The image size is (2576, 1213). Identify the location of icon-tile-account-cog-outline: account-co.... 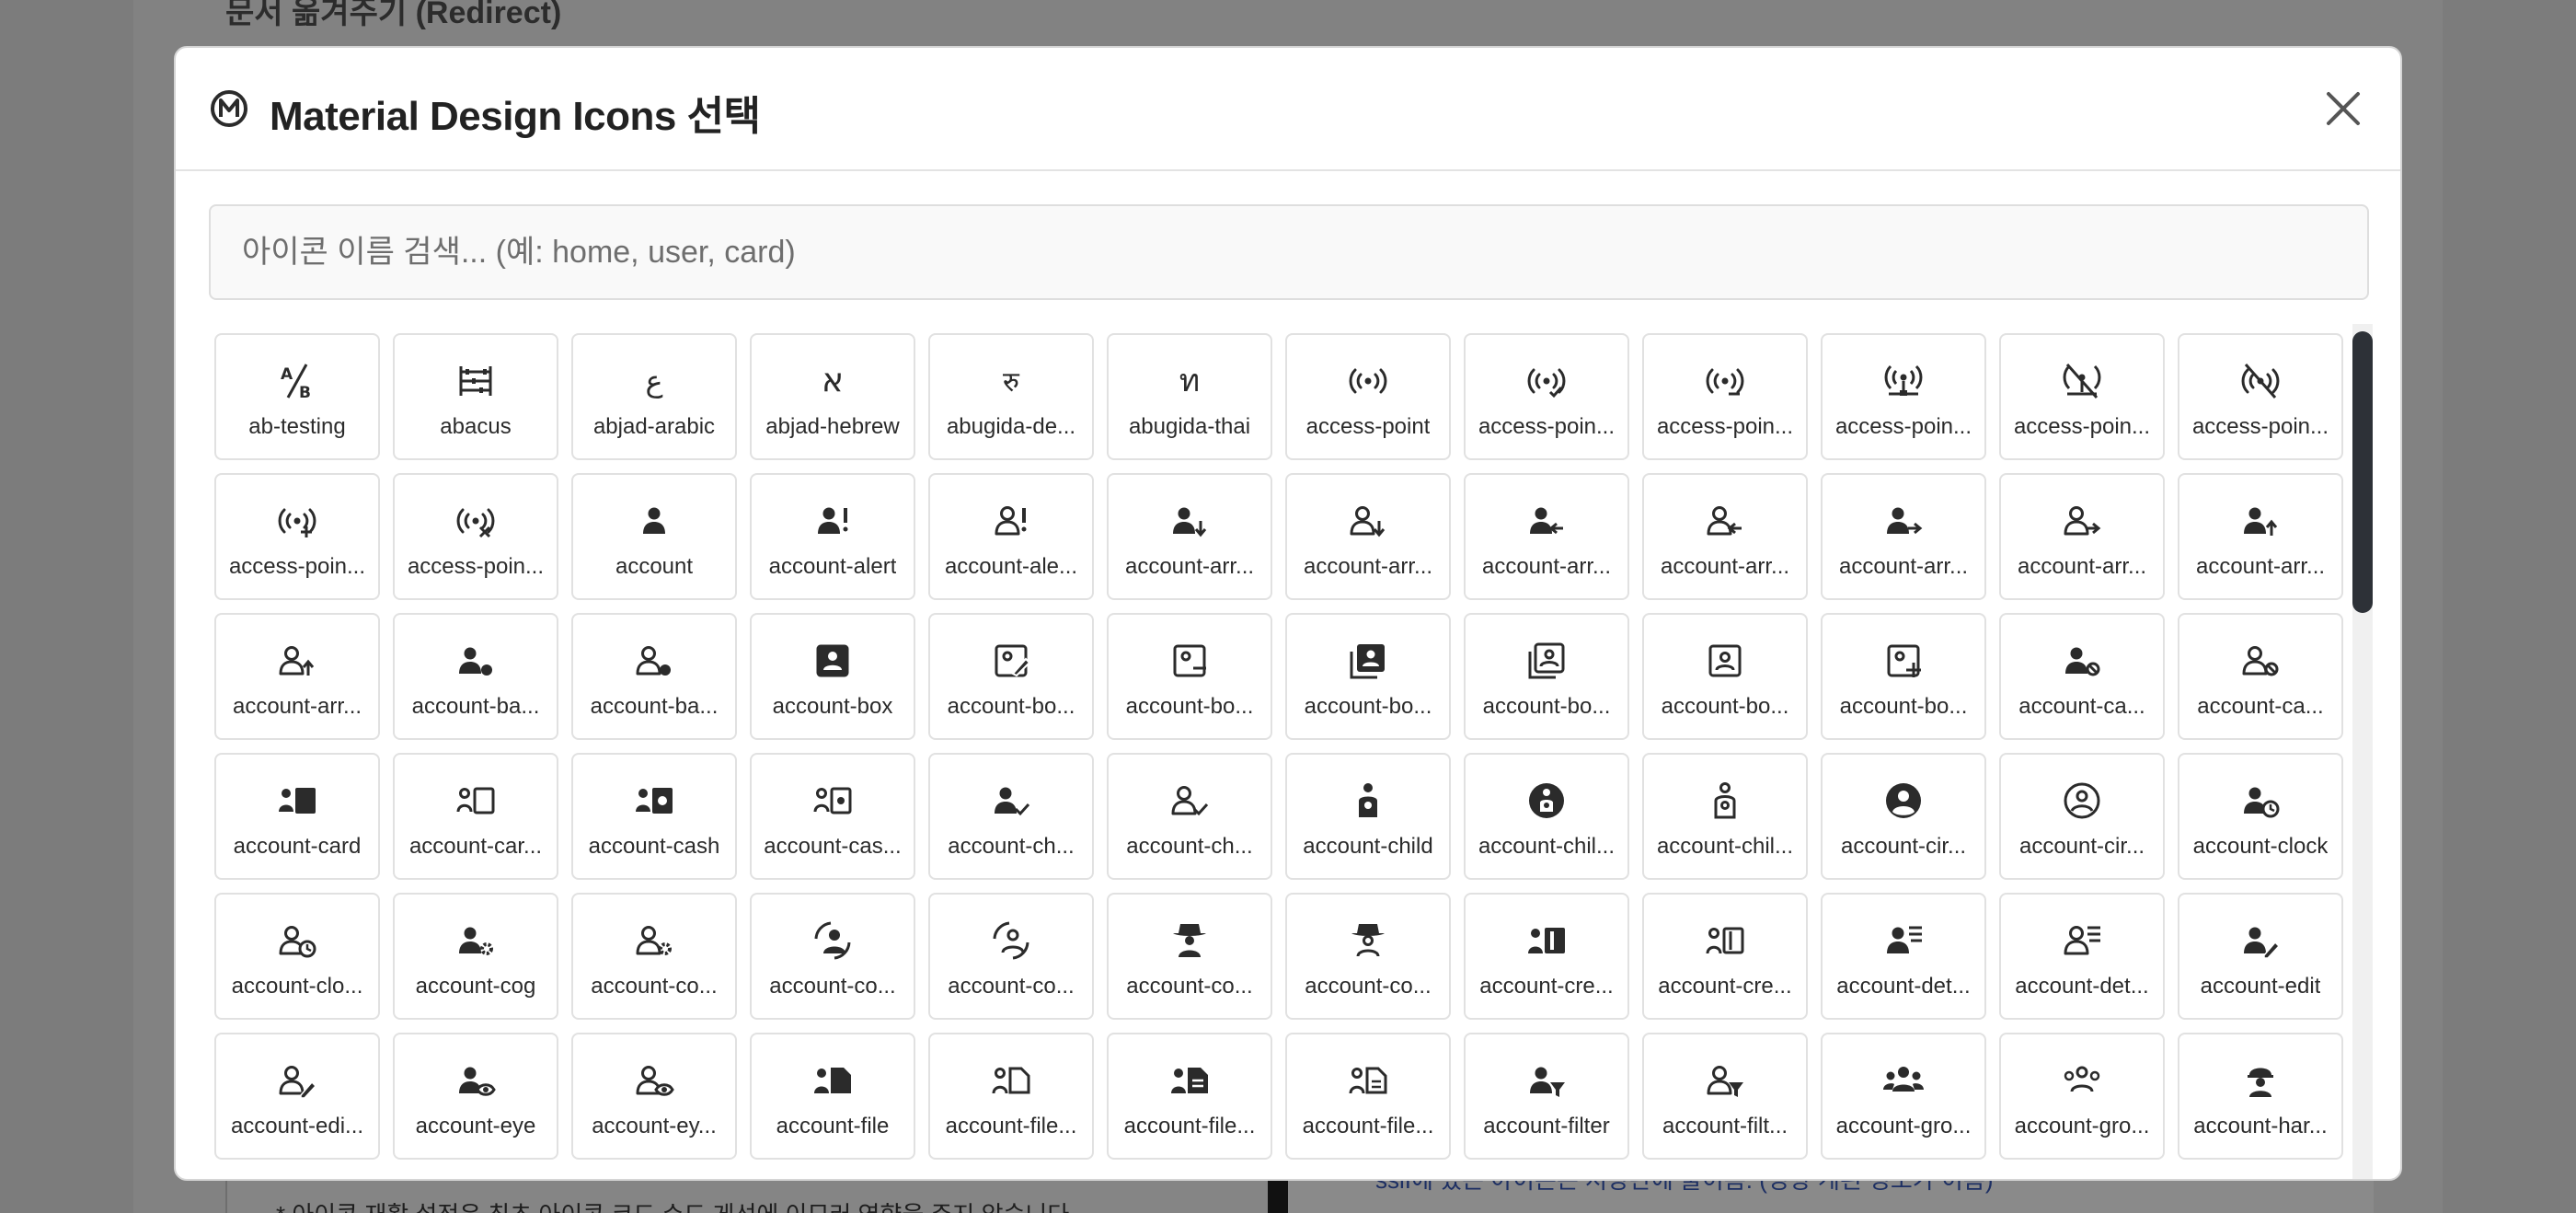
(654, 956).